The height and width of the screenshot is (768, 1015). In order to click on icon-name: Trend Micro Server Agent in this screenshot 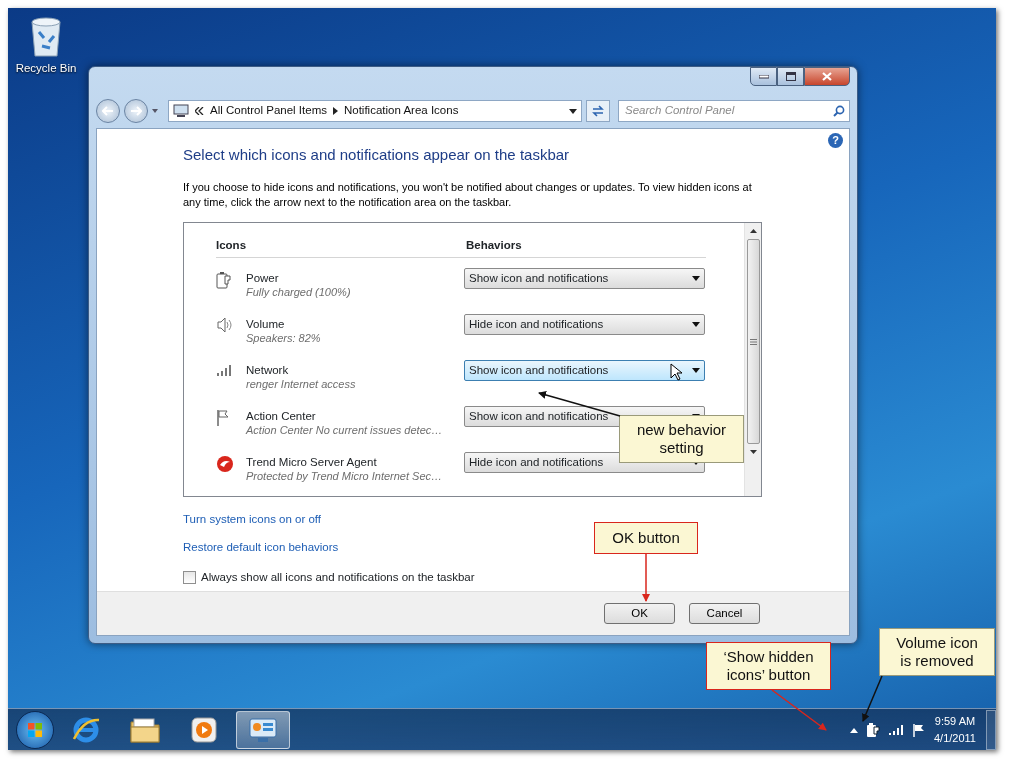, I will do `click(312, 462)`.